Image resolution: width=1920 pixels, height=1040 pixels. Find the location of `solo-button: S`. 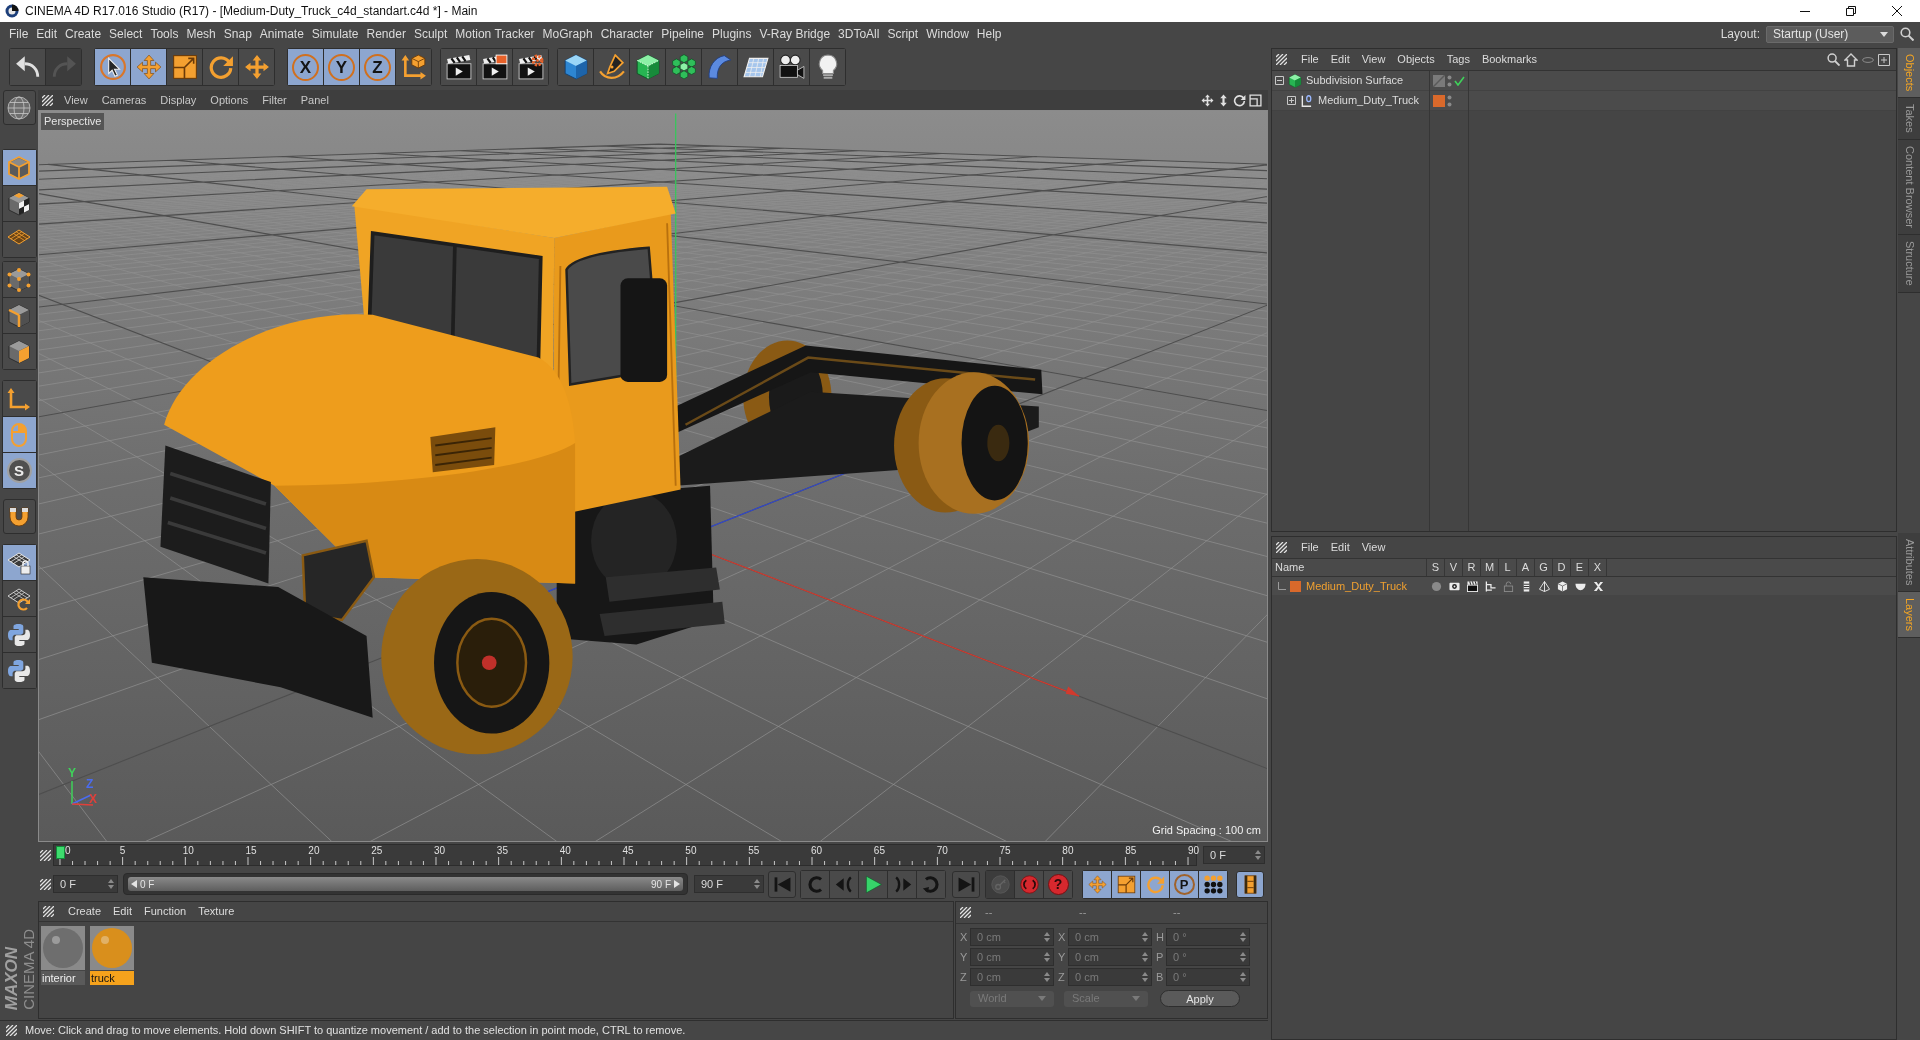

solo-button: S is located at coordinates (19, 470).